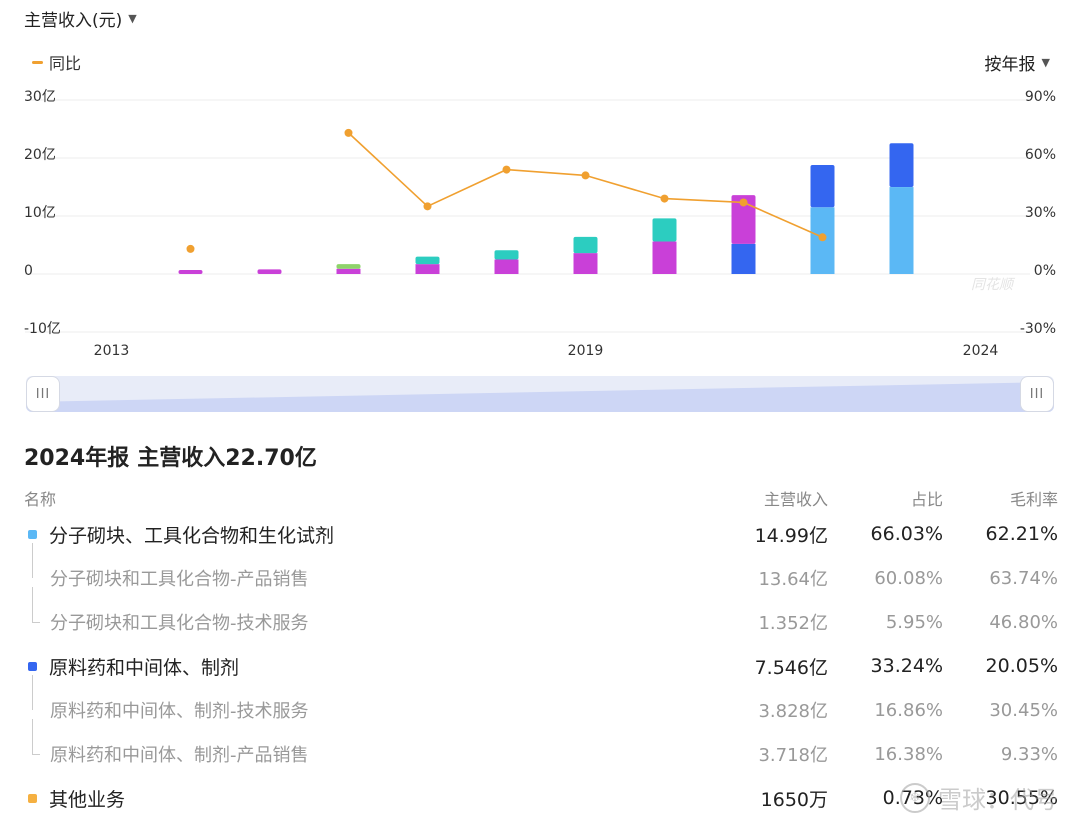 This screenshot has width=1080, height=829. What do you see at coordinates (793, 579) in the screenshot?
I see `segment-revenue: 13.64亿` at bounding box center [793, 579].